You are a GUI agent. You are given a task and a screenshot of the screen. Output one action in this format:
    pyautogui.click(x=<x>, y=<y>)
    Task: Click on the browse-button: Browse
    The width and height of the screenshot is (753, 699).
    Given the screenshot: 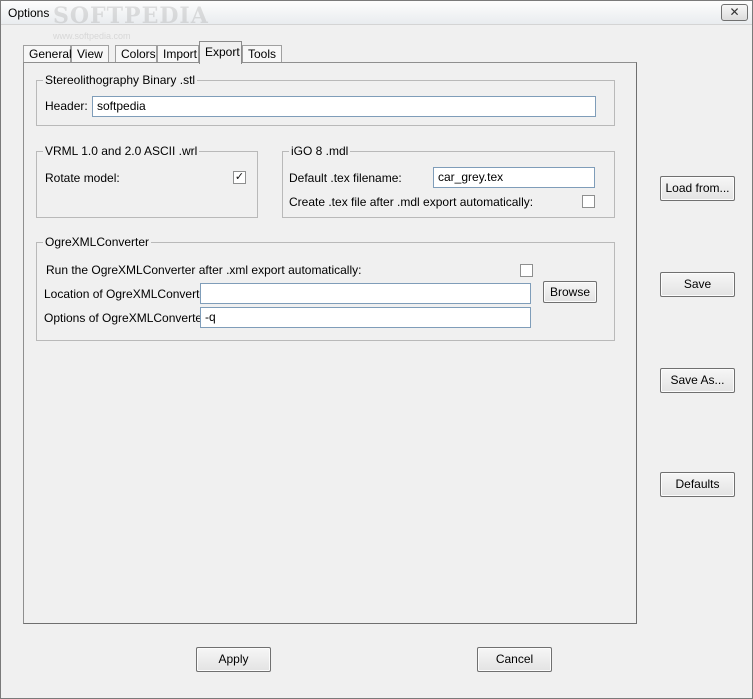 What is the action you would take?
    pyautogui.click(x=570, y=292)
    